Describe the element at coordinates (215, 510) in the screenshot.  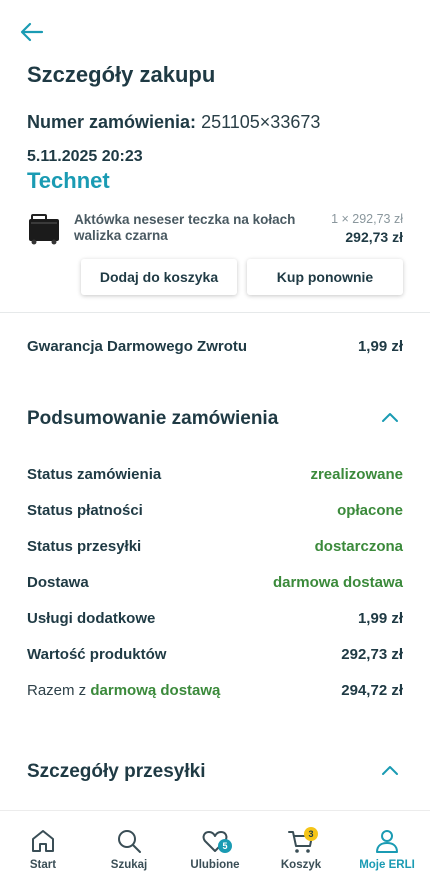
I see `summary-row-payment-status: Status płatności opłacone` at that location.